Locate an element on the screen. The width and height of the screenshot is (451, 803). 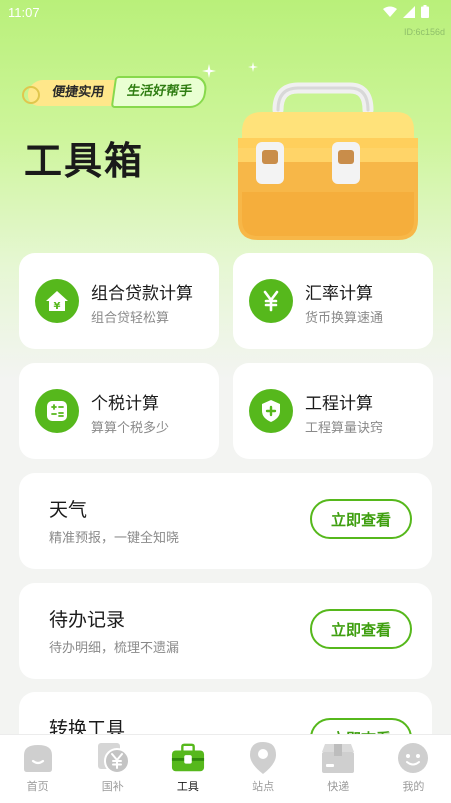
tool-card-engineering: 工程计算 工程算量诀窍 is located at coordinates (333, 411).